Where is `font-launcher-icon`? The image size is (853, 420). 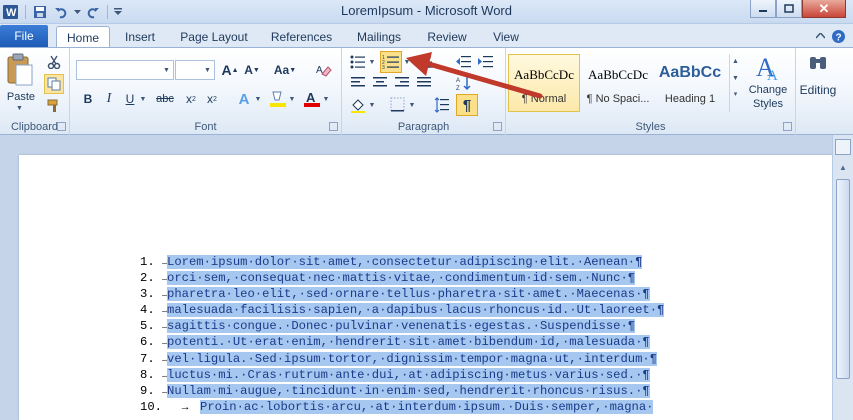
font-launcher-icon is located at coordinates (333, 126).